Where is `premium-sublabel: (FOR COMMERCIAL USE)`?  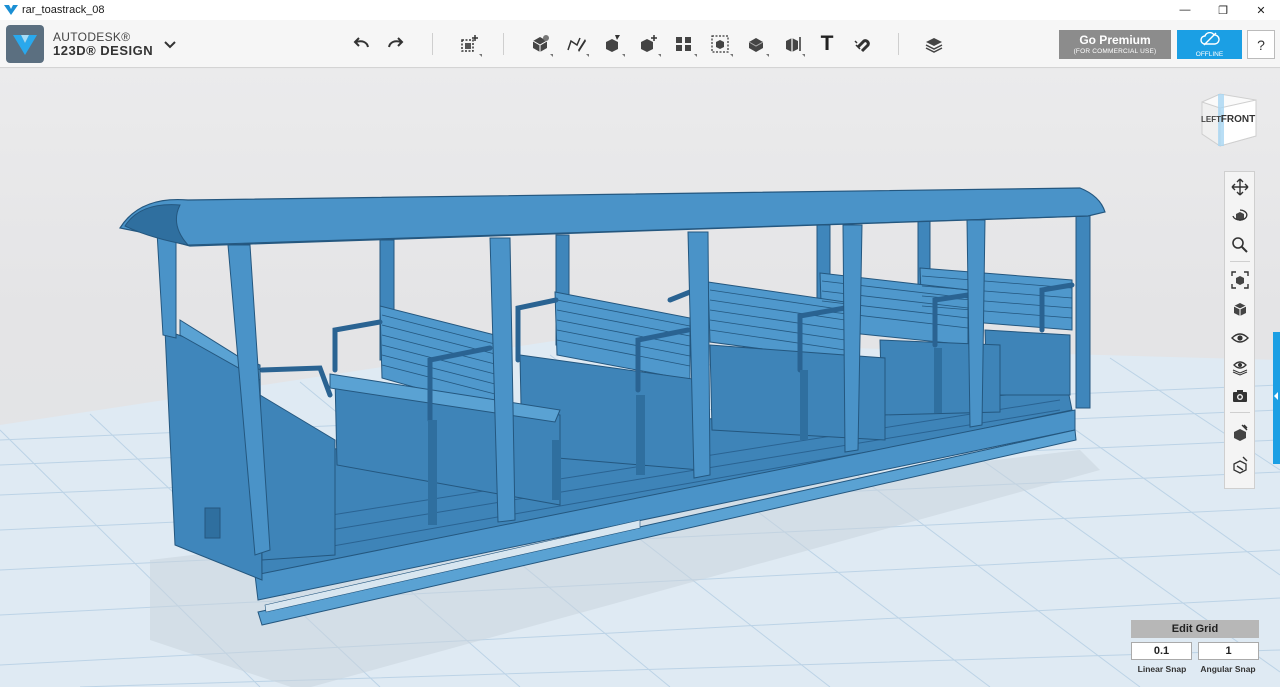
premium-sublabel: (FOR COMMERCIAL USE) is located at coordinates (1115, 51).